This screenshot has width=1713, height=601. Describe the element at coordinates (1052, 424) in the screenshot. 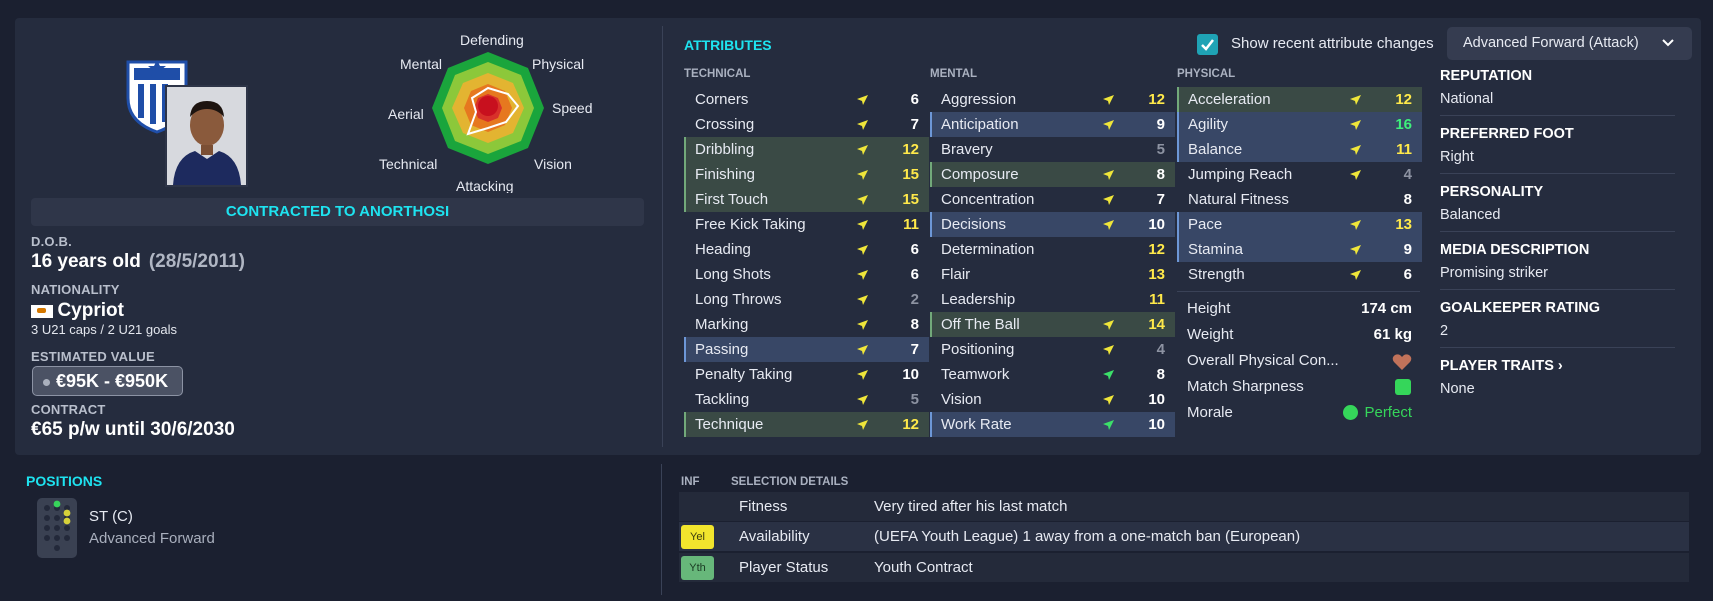

I see `attribute-row: Work Rate 10` at that location.